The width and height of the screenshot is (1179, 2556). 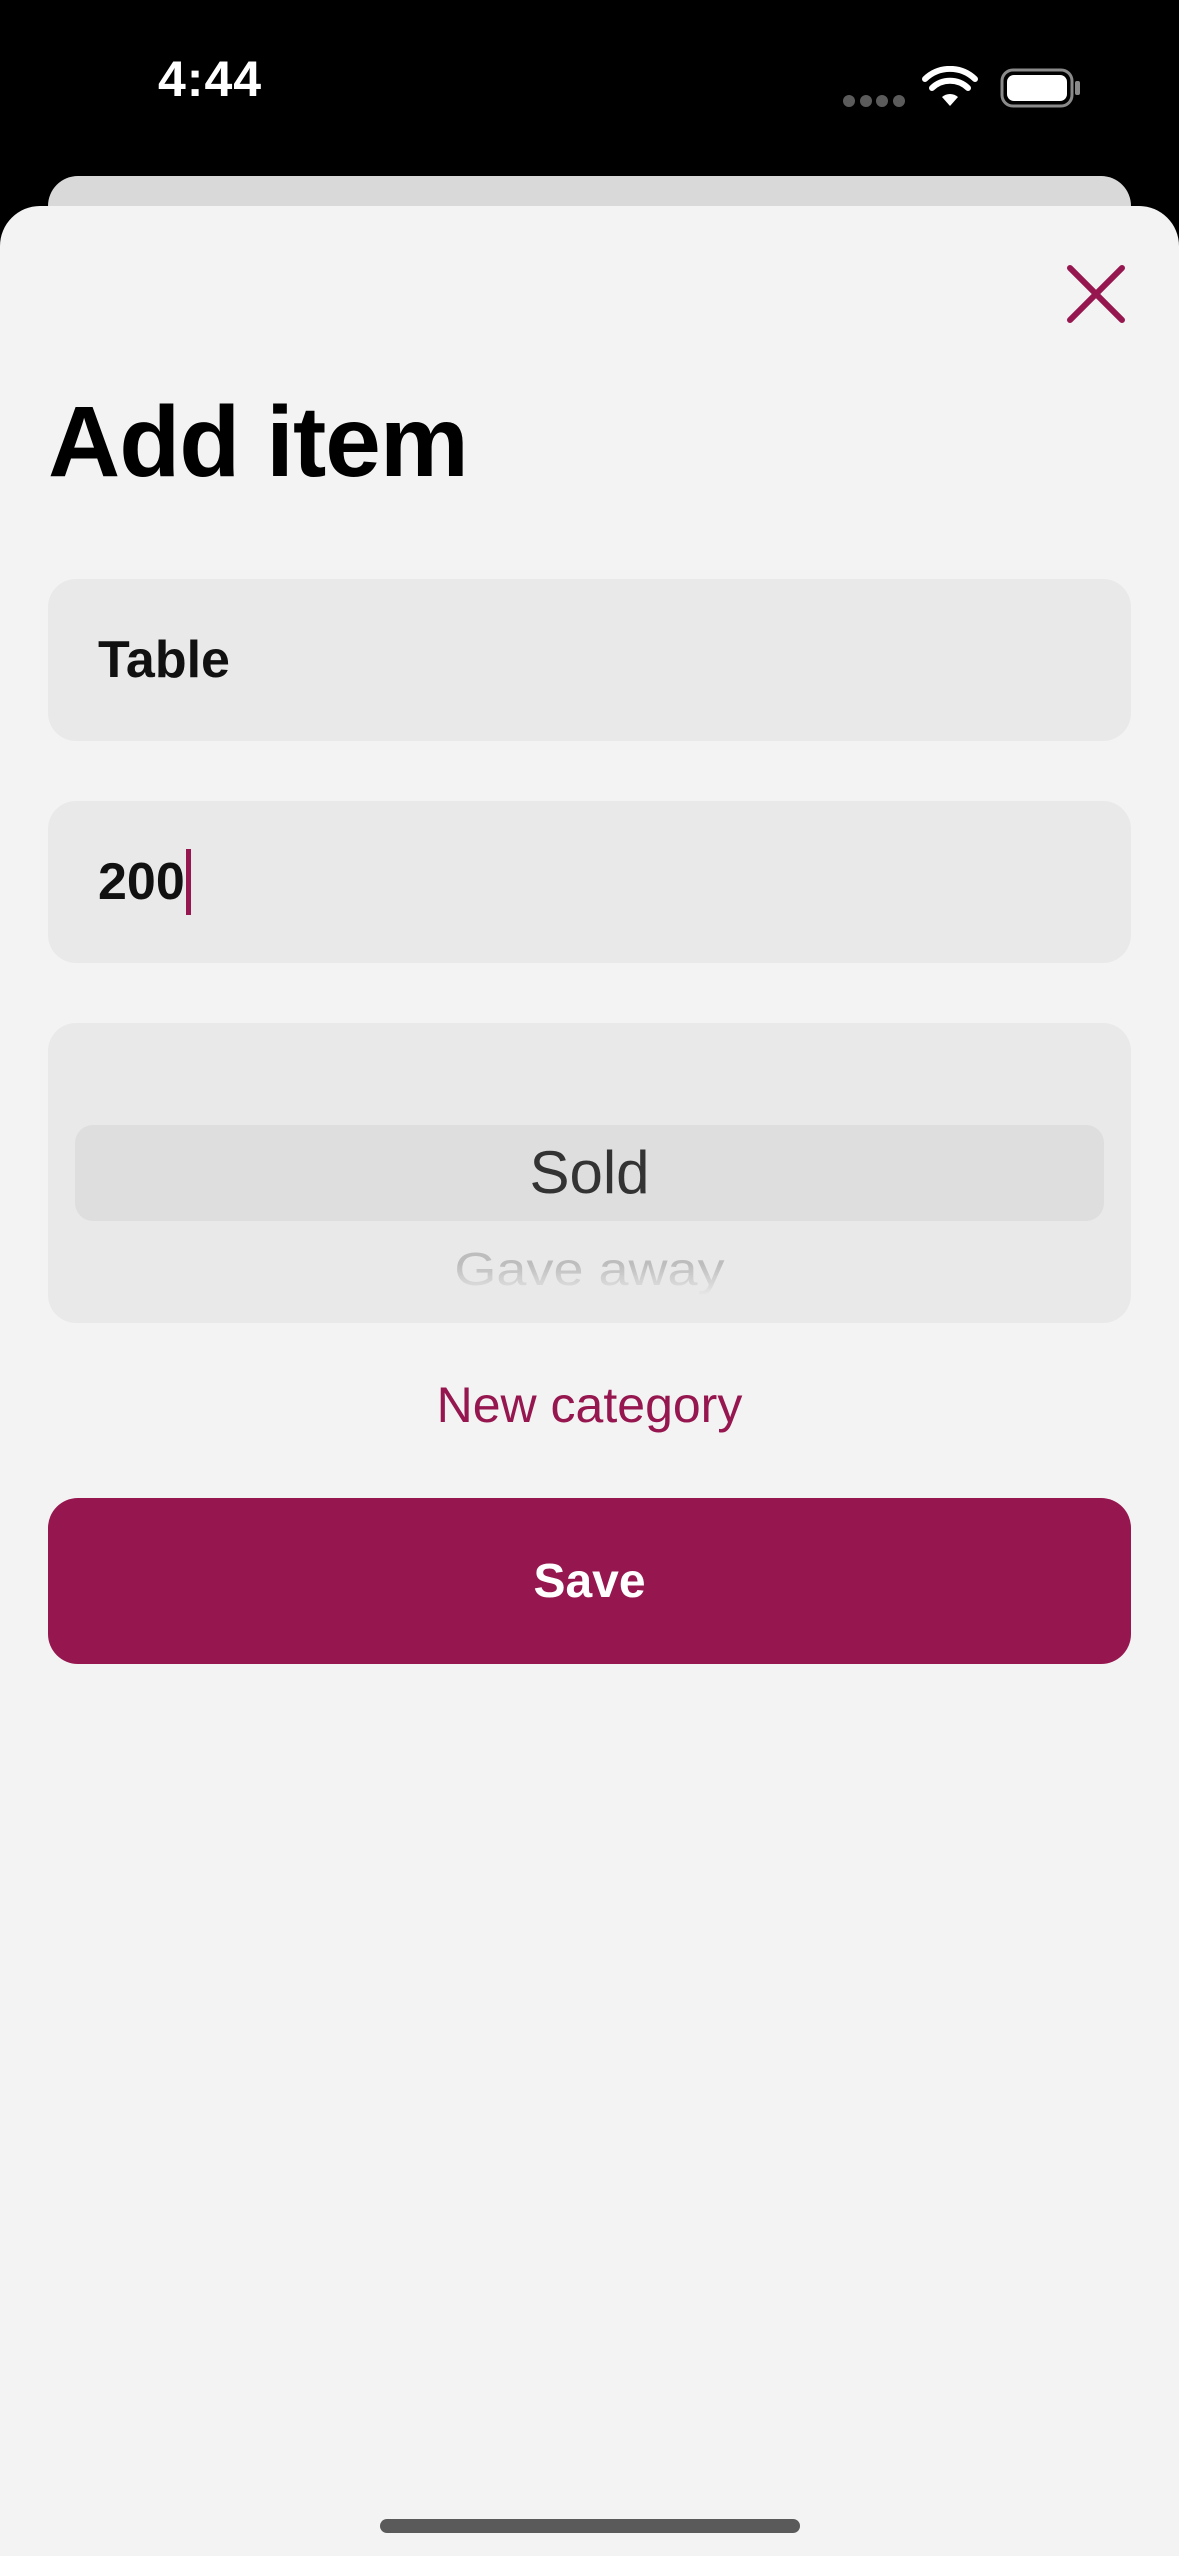 I want to click on save-button: Save, so click(x=589, y=1581).